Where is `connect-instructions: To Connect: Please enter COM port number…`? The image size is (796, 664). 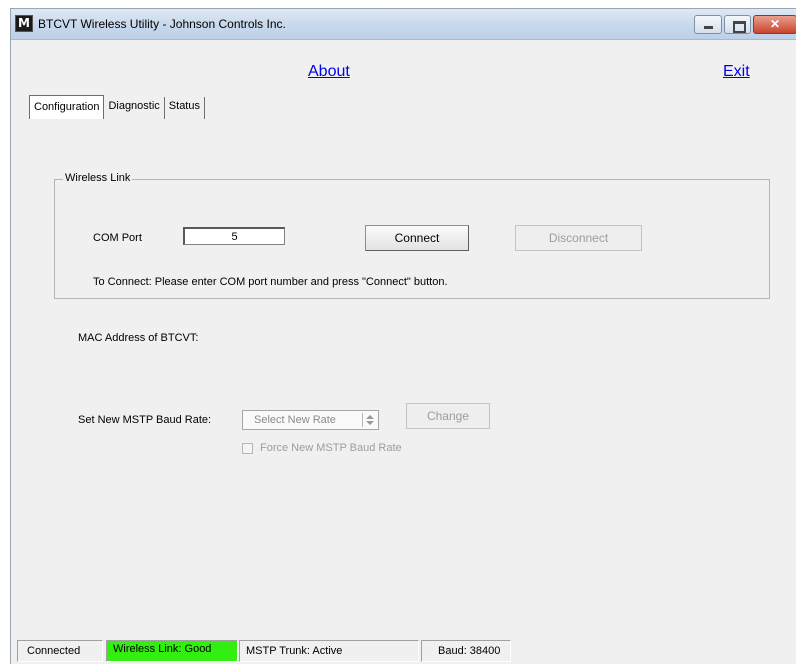 connect-instructions: To Connect: Please enter COM port number… is located at coordinates (270, 282).